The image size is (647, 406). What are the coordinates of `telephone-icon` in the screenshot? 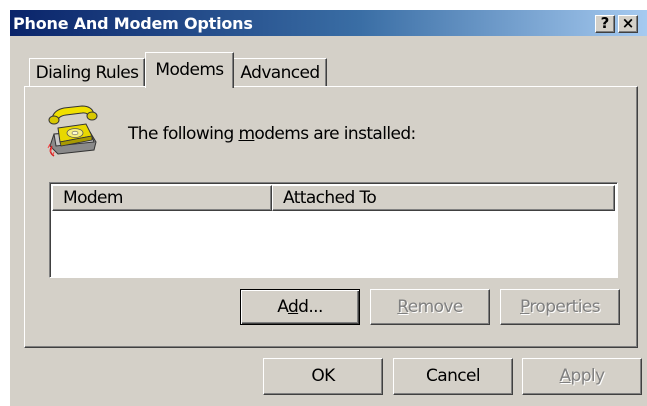 It's located at (72, 131).